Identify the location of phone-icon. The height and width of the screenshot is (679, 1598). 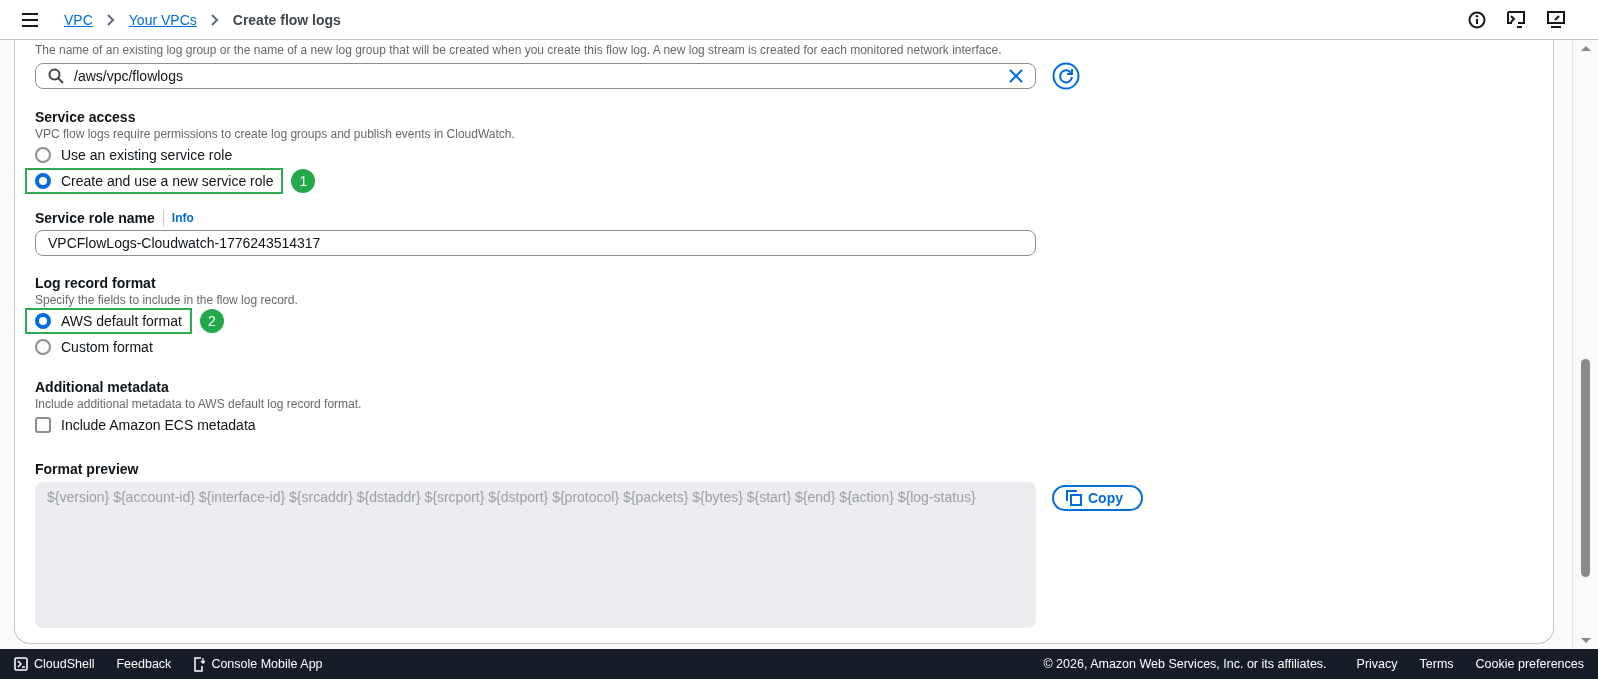
(199, 664).